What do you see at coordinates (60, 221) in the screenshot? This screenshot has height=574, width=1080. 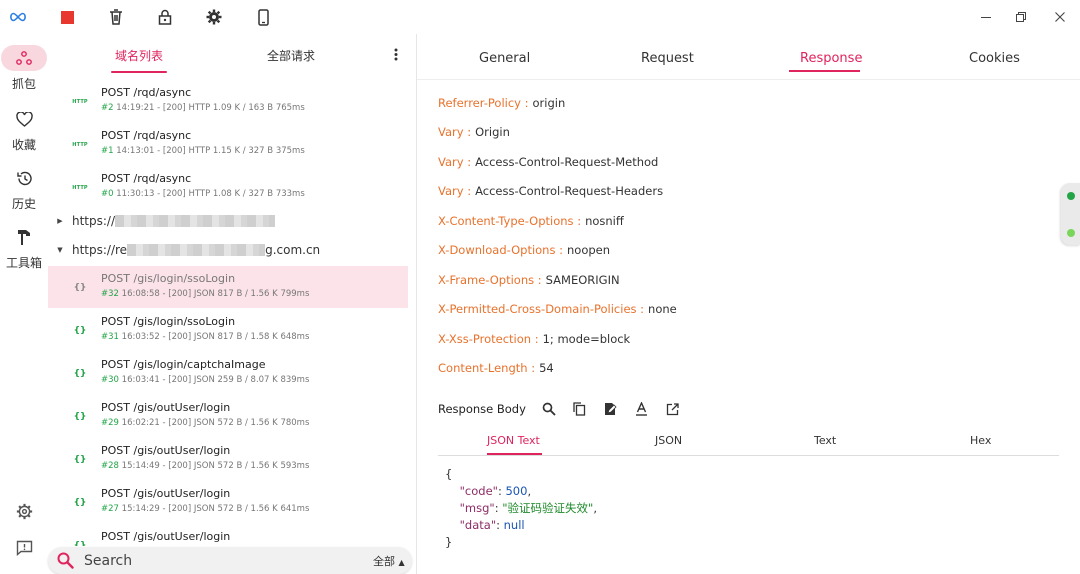 I see `chevron-right-icon: ▶` at bounding box center [60, 221].